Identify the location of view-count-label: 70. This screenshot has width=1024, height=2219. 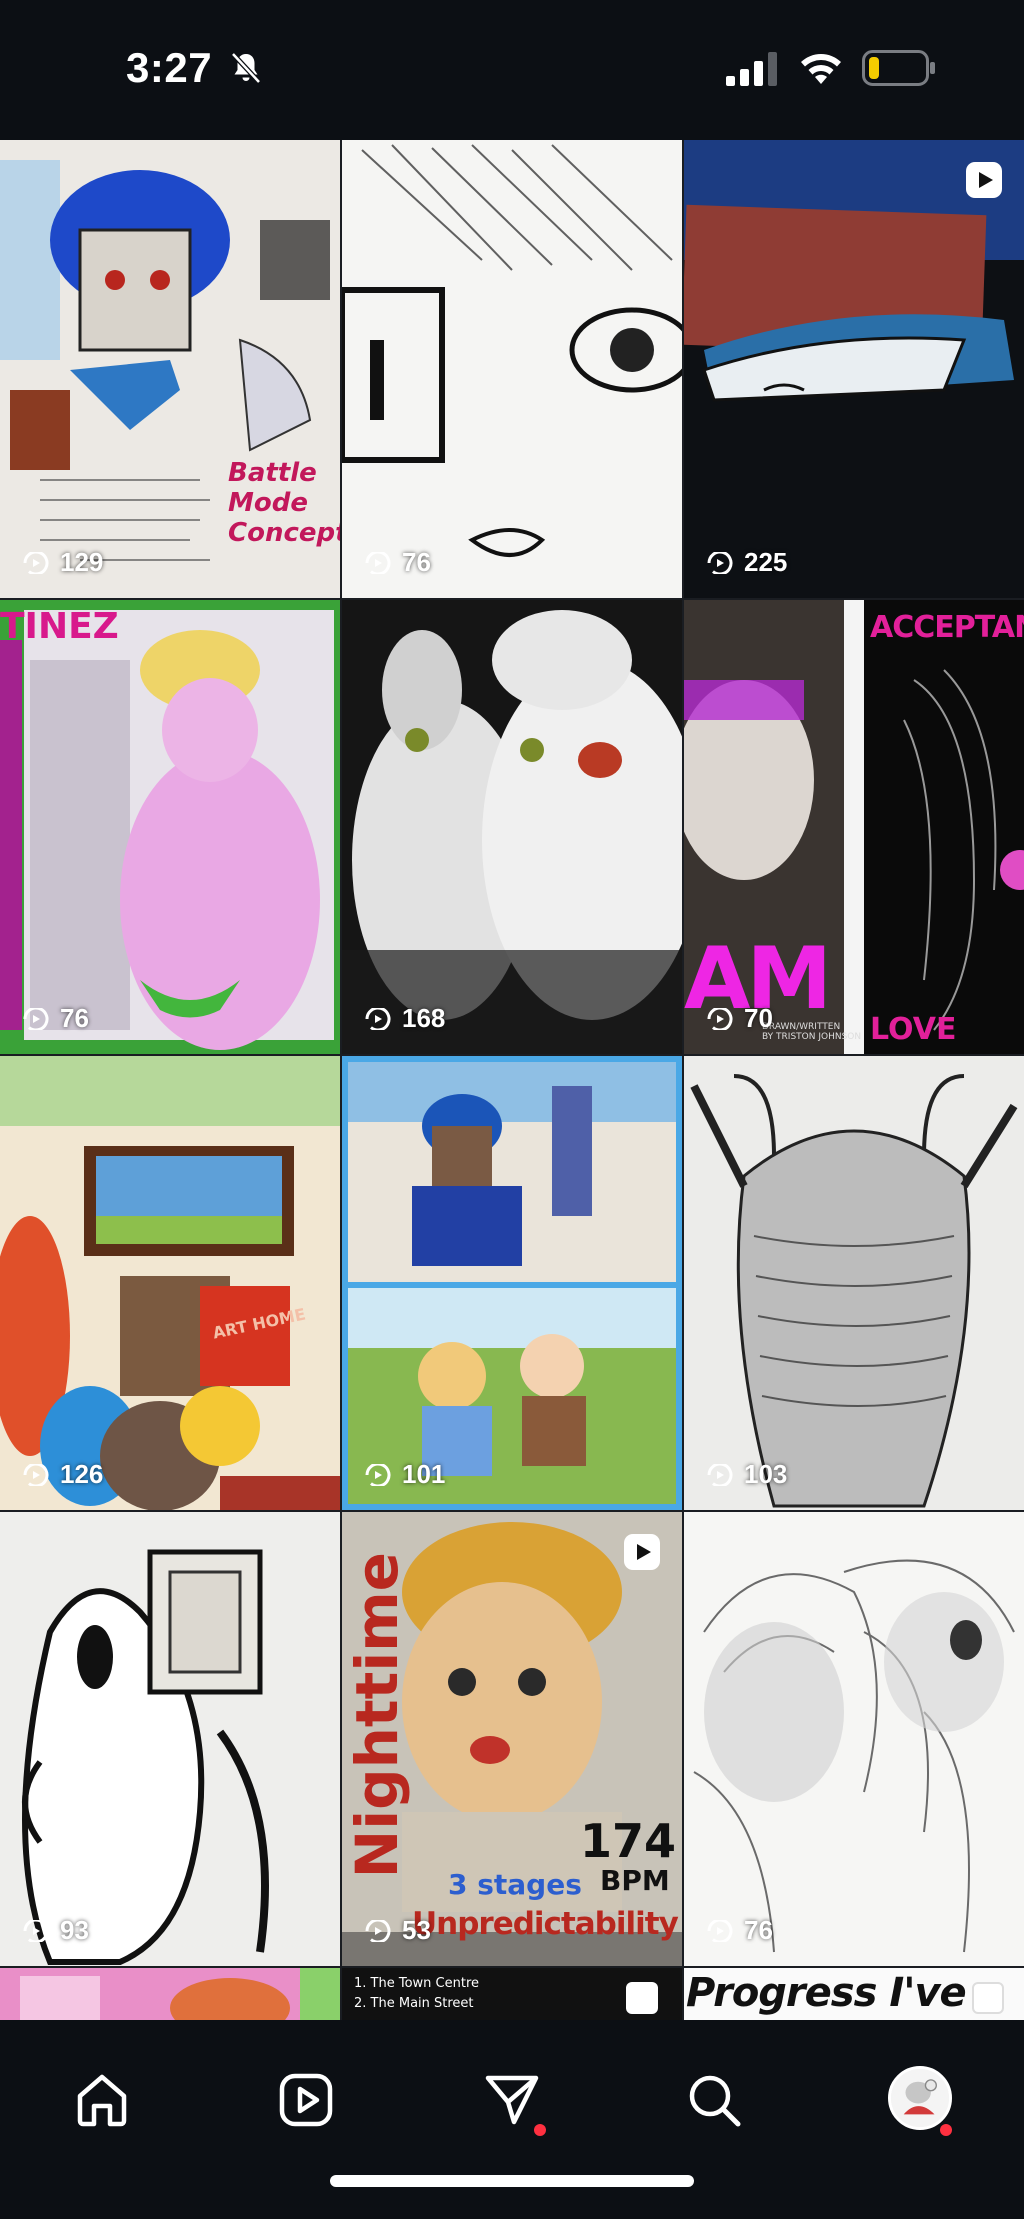
(758, 1018).